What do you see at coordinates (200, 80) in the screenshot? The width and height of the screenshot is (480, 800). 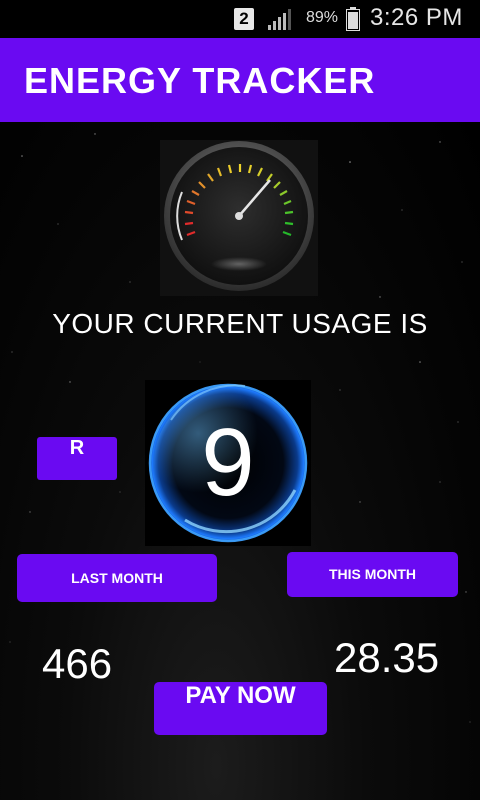 I see `app-title: ENERGY TRACKER` at bounding box center [200, 80].